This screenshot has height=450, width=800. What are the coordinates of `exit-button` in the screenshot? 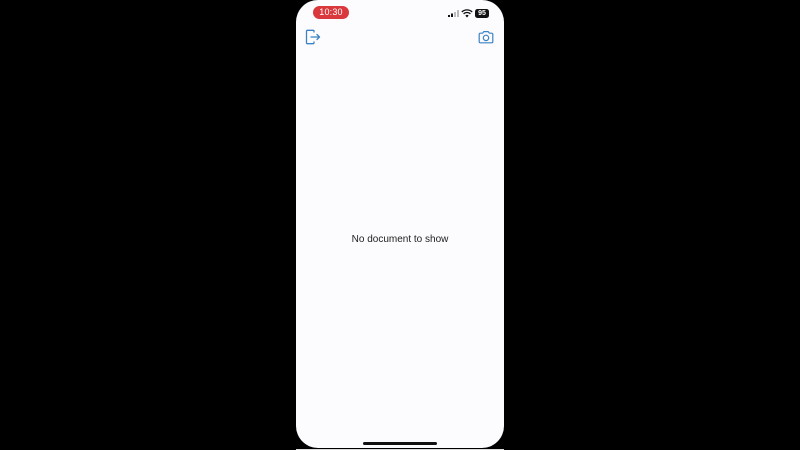 It's located at (313, 37).